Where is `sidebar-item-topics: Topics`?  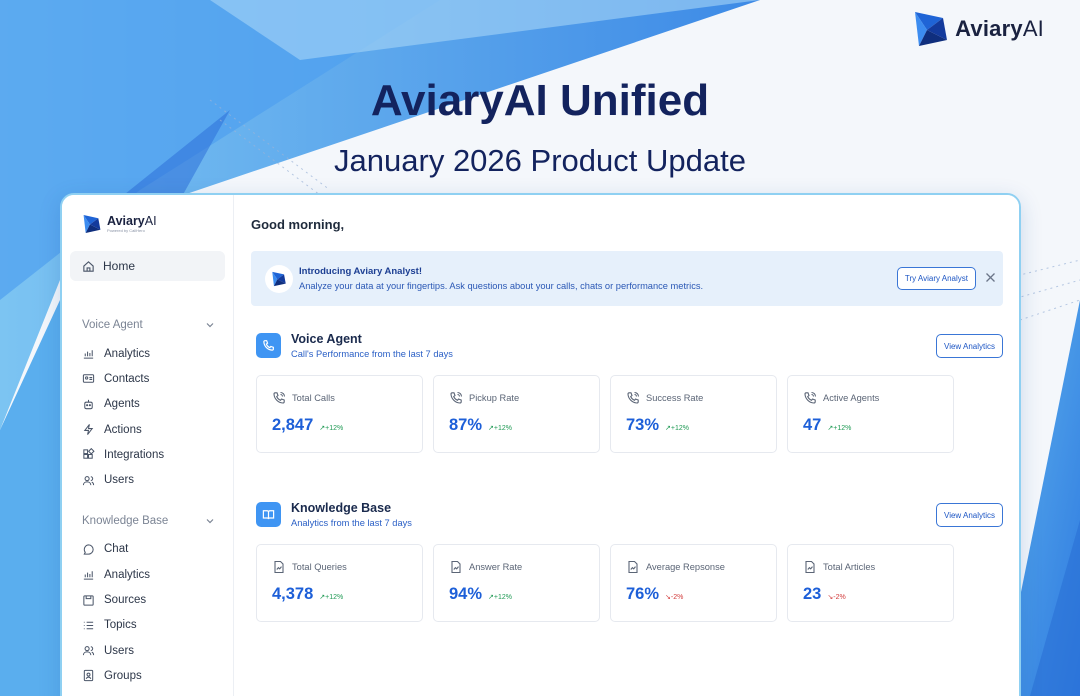 sidebar-item-topics: Topics is located at coordinates (147, 625).